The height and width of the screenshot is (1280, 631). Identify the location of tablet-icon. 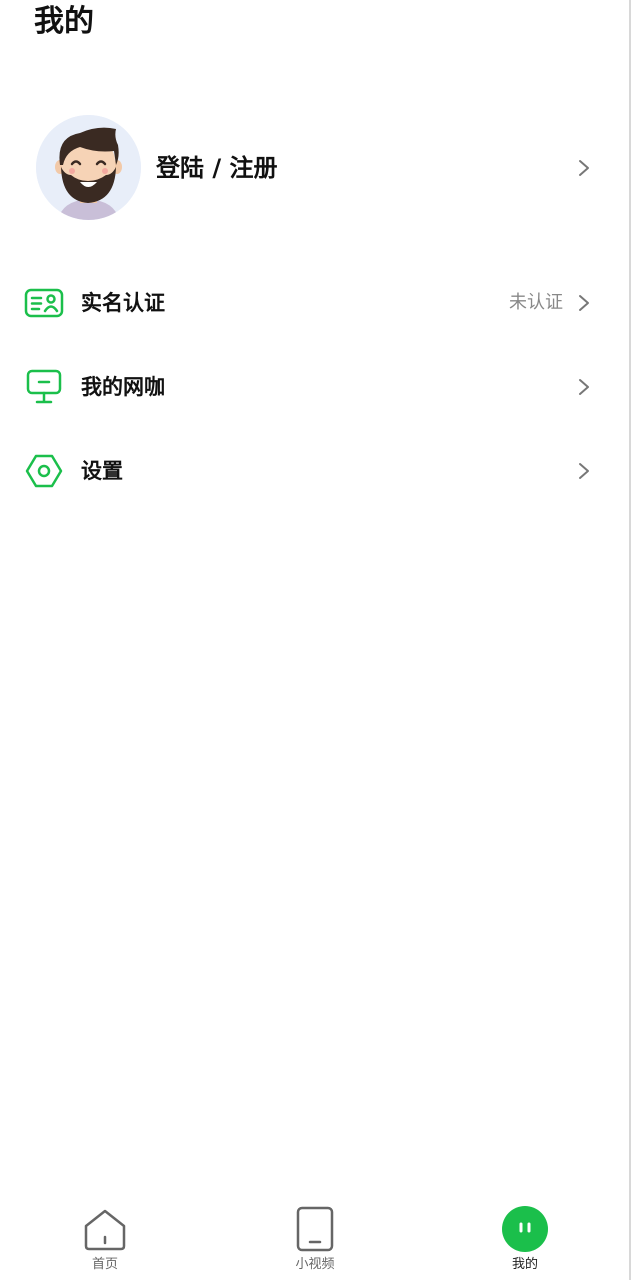
(315, 1229).